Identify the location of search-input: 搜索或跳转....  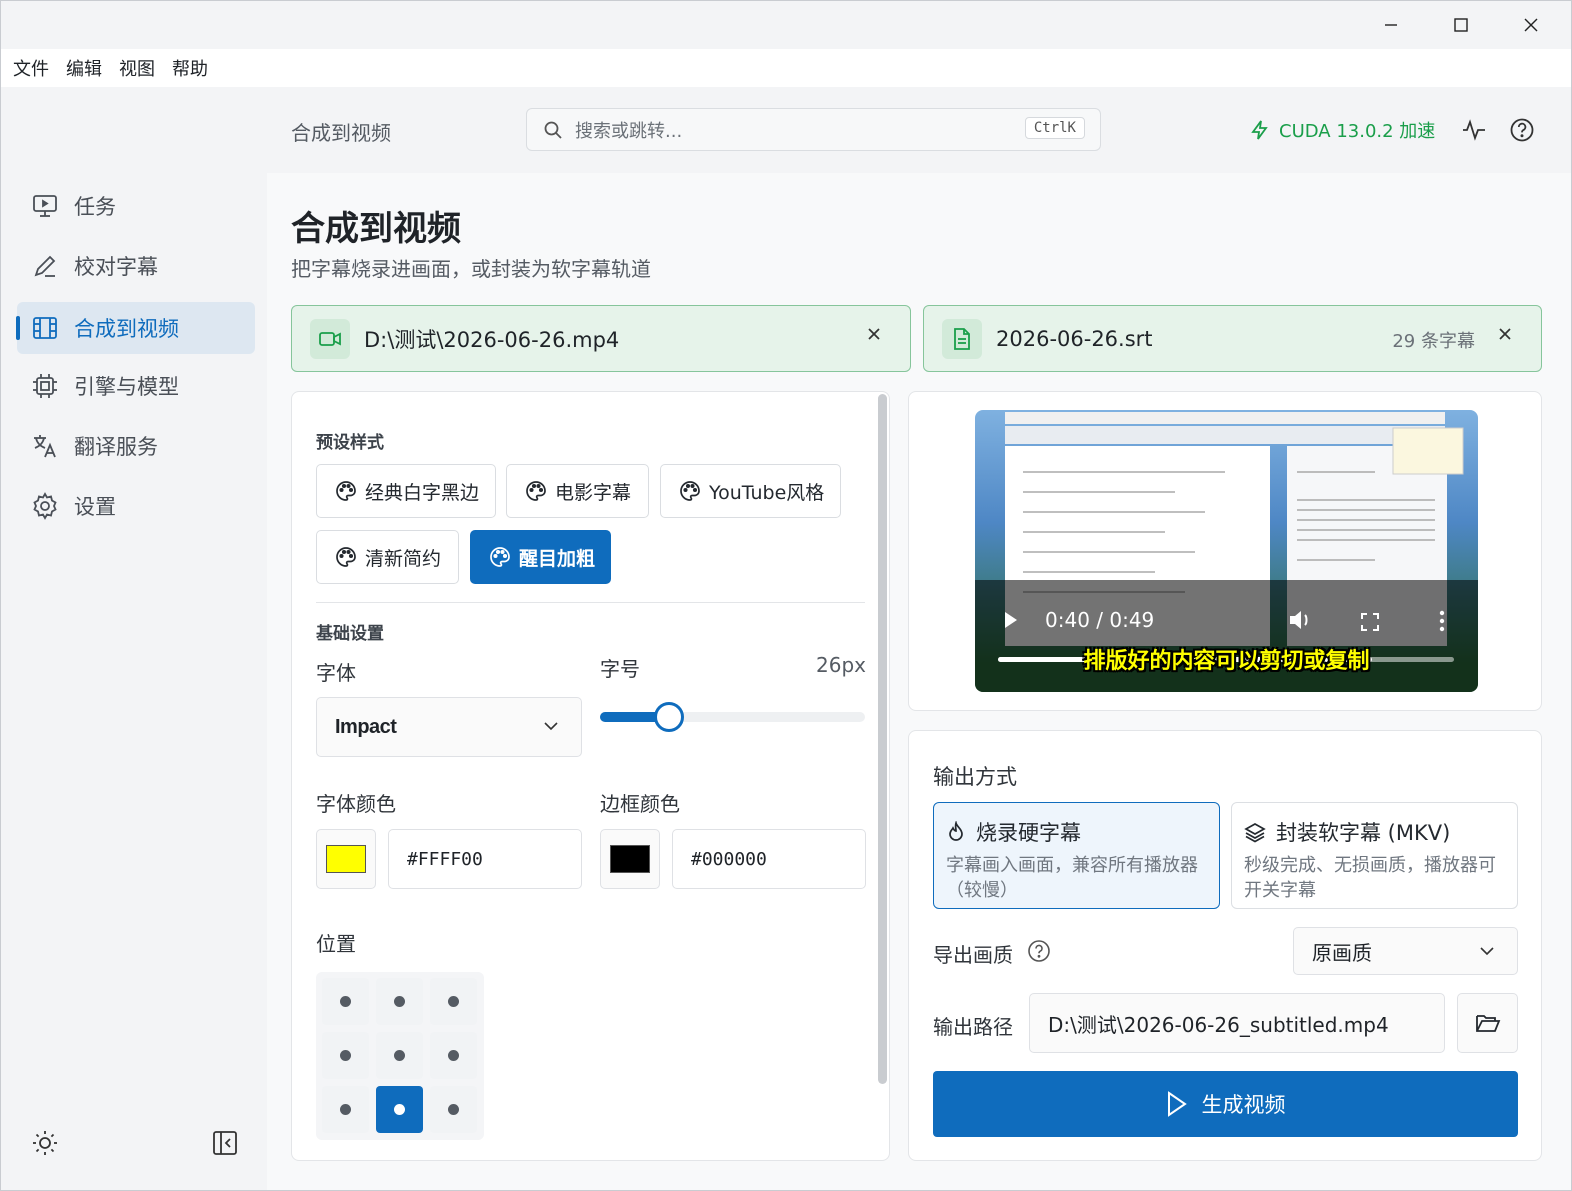
(628, 130).